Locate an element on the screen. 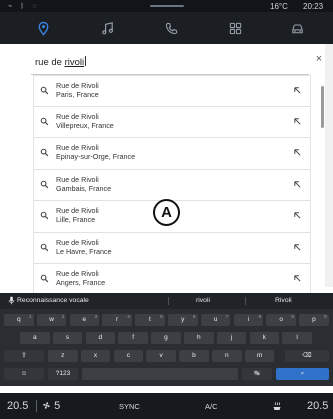 This screenshot has height=419, width=333. tab-phone is located at coordinates (171, 28).